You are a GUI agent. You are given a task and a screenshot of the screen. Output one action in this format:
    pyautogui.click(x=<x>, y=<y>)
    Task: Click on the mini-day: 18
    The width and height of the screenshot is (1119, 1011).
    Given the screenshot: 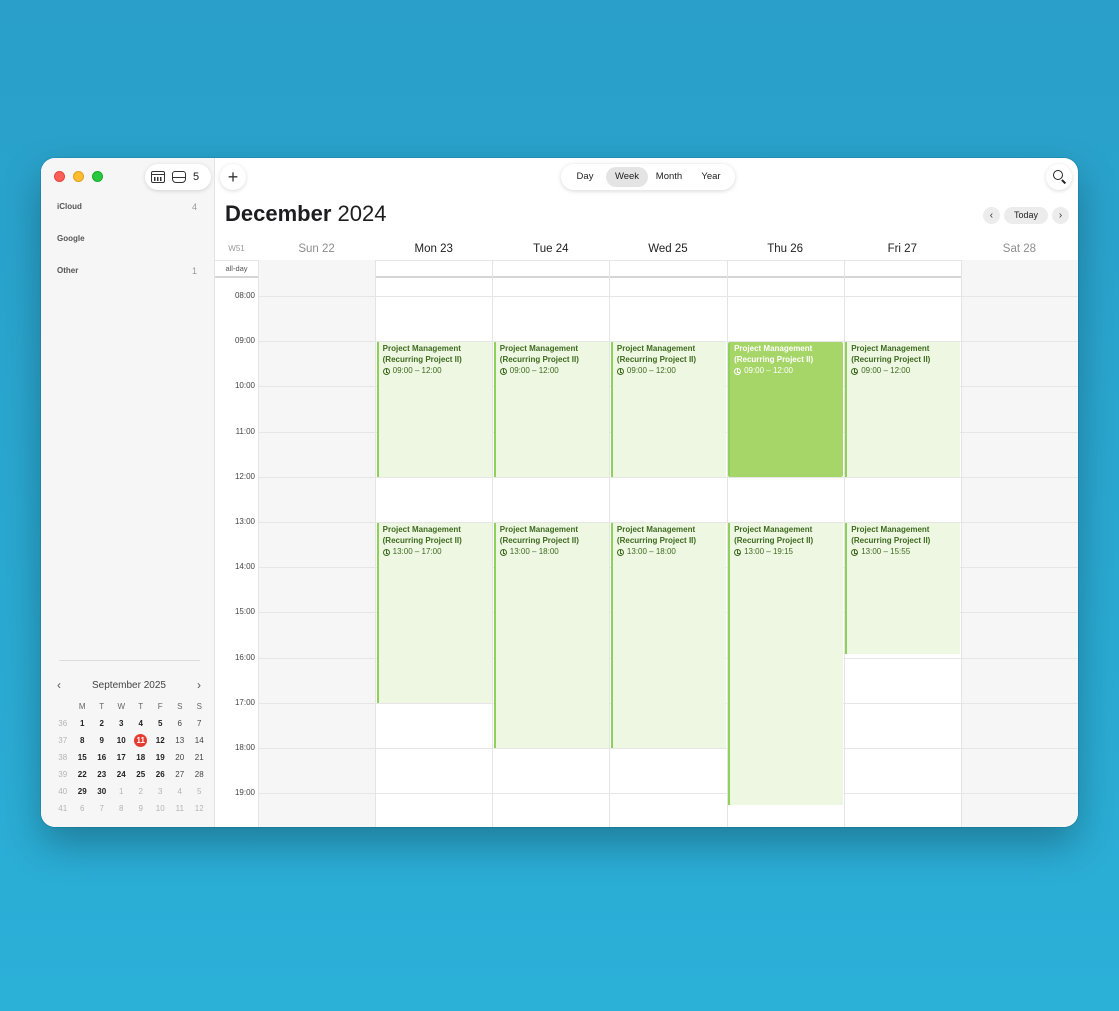 What is the action you would take?
    pyautogui.click(x=141, y=757)
    